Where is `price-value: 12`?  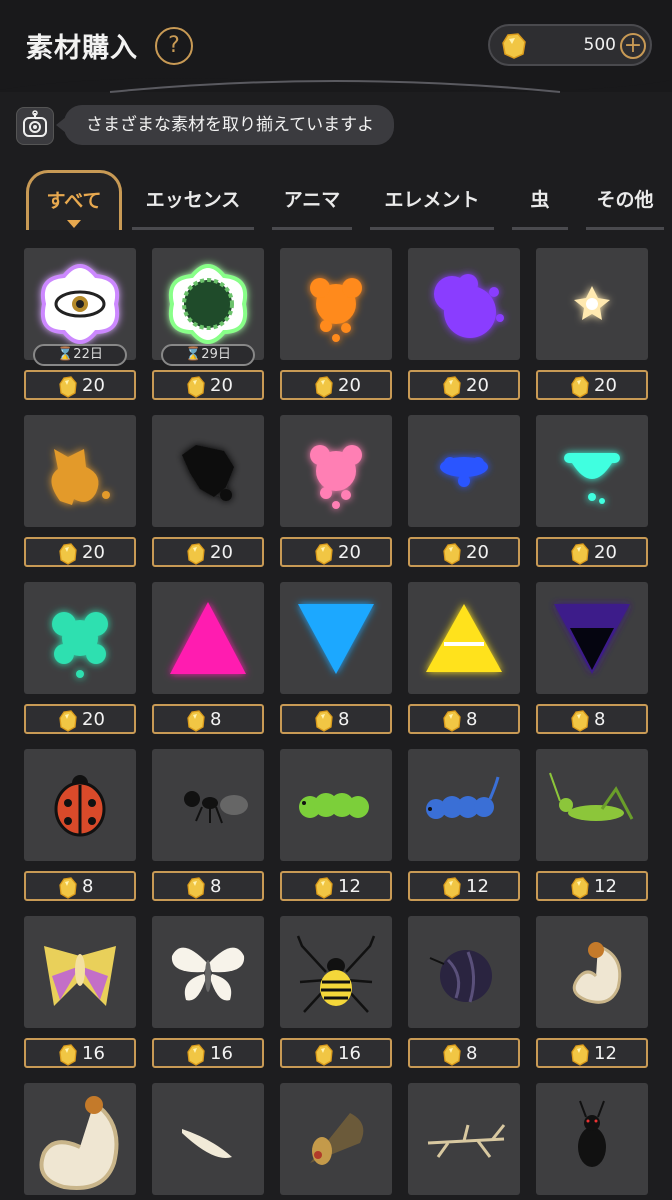
price-value: 12 is located at coordinates (349, 886).